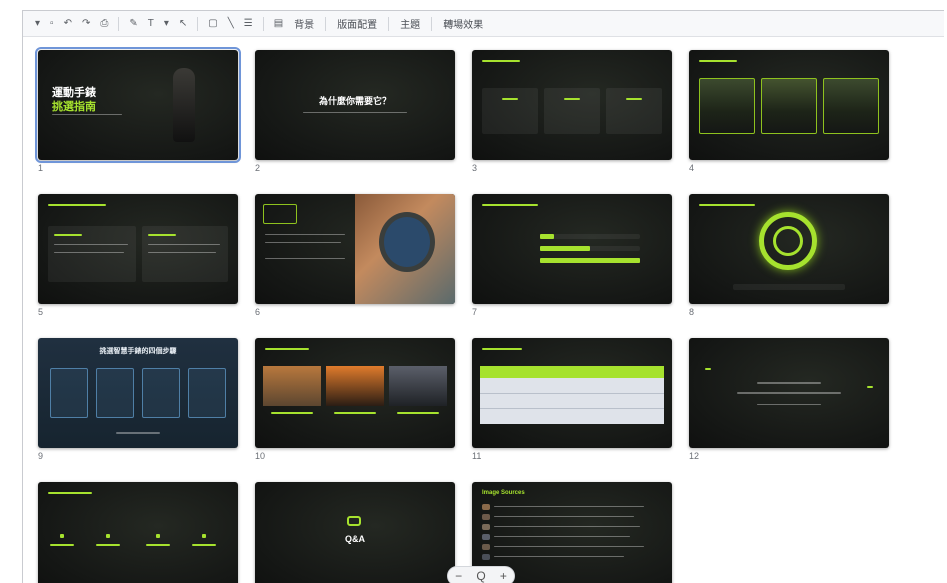 This screenshot has height=583, width=947. What do you see at coordinates (357, 23) in the screenshot?
I see `toolbar-menu-button: 版面配置` at bounding box center [357, 23].